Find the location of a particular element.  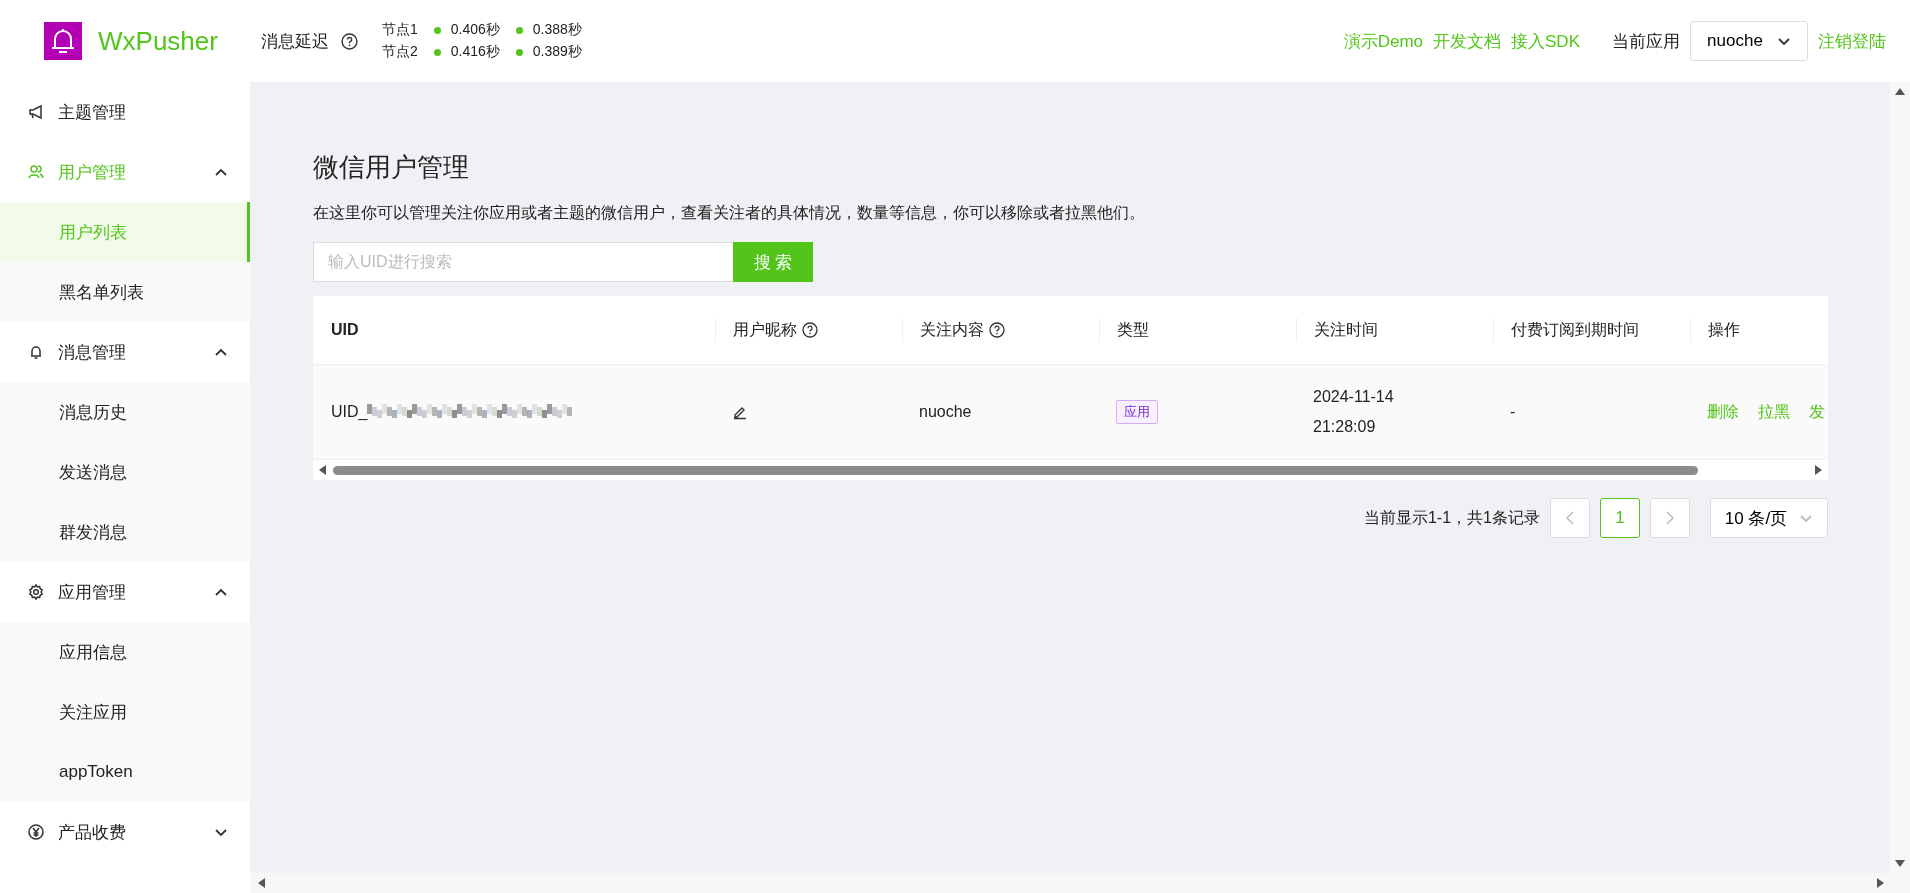

latency-reading: 0.416秒 is located at coordinates (475, 52).